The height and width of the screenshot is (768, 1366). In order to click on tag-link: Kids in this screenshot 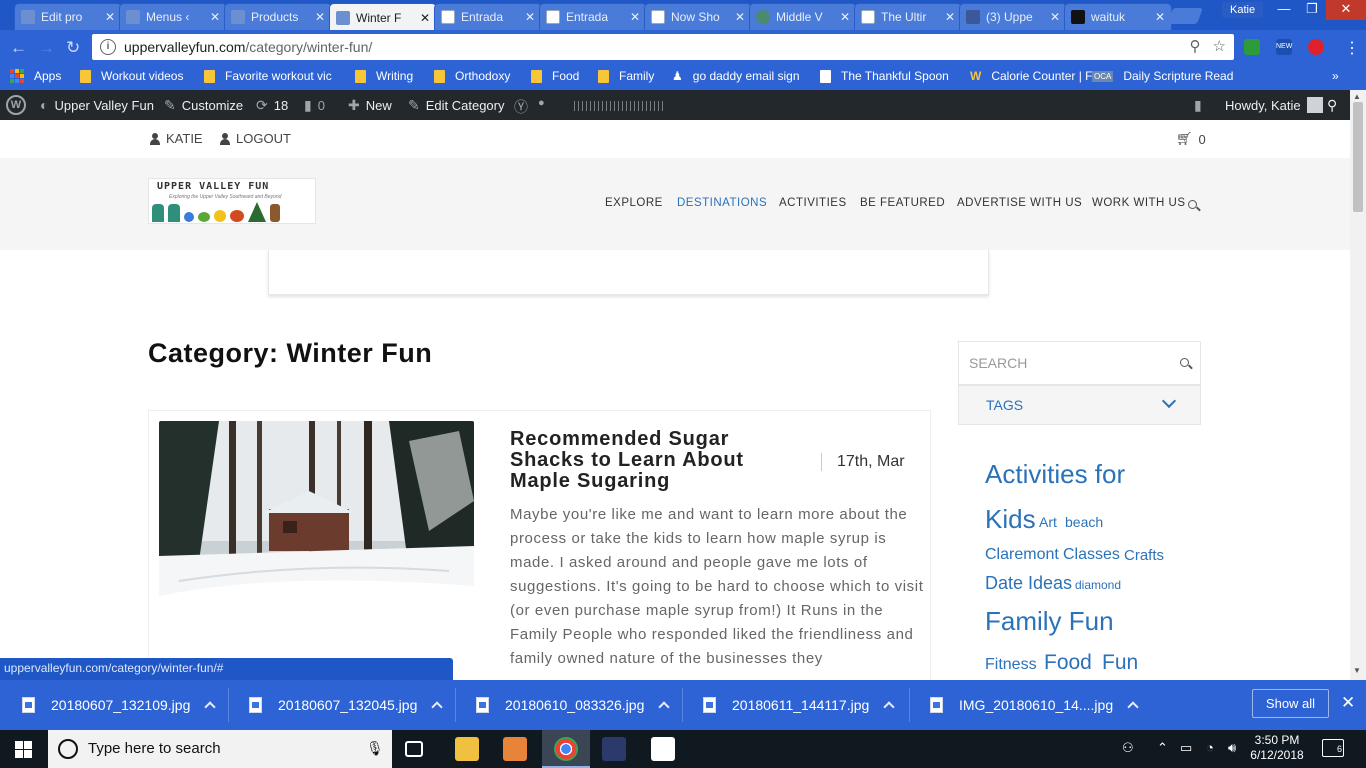, I will do `click(1010, 519)`.